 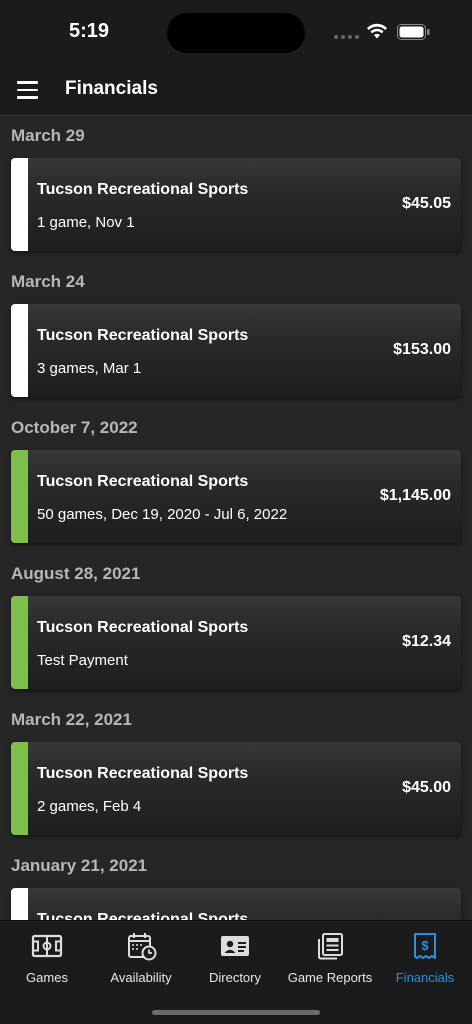 What do you see at coordinates (142, 947) in the screenshot?
I see `calendar-clock-icon` at bounding box center [142, 947].